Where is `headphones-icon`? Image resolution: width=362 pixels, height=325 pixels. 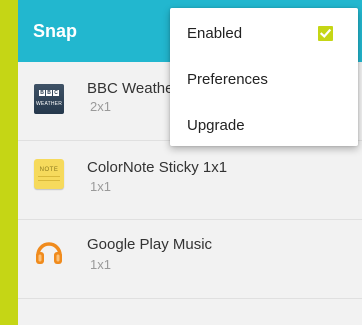
headphones-icon is located at coordinates (49, 251).